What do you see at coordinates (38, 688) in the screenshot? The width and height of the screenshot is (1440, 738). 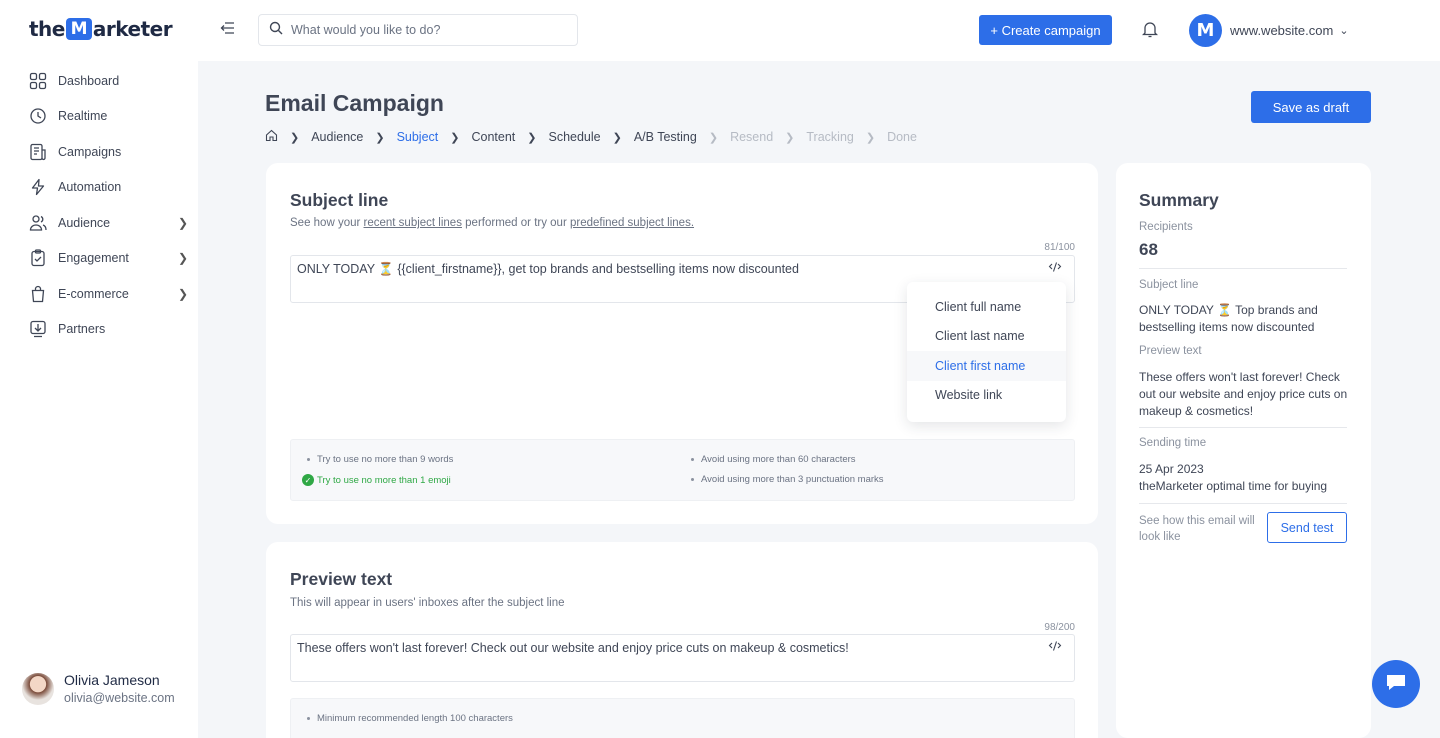 I see `avatar` at bounding box center [38, 688].